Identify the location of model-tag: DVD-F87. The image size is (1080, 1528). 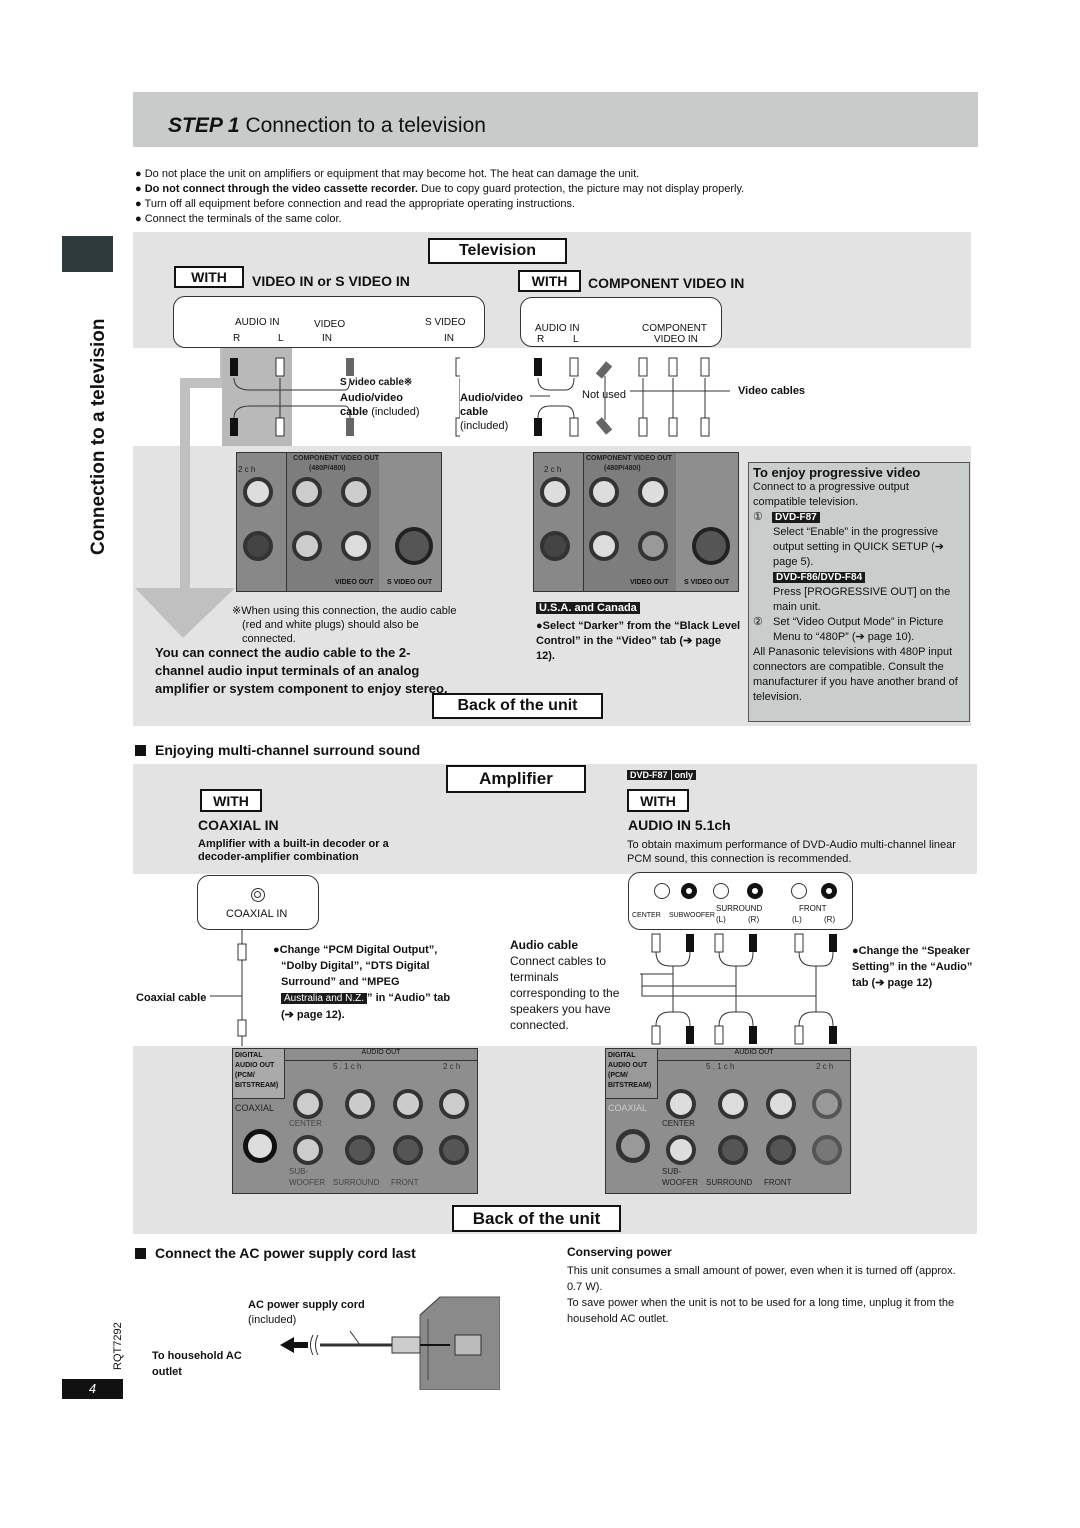
(796, 517).